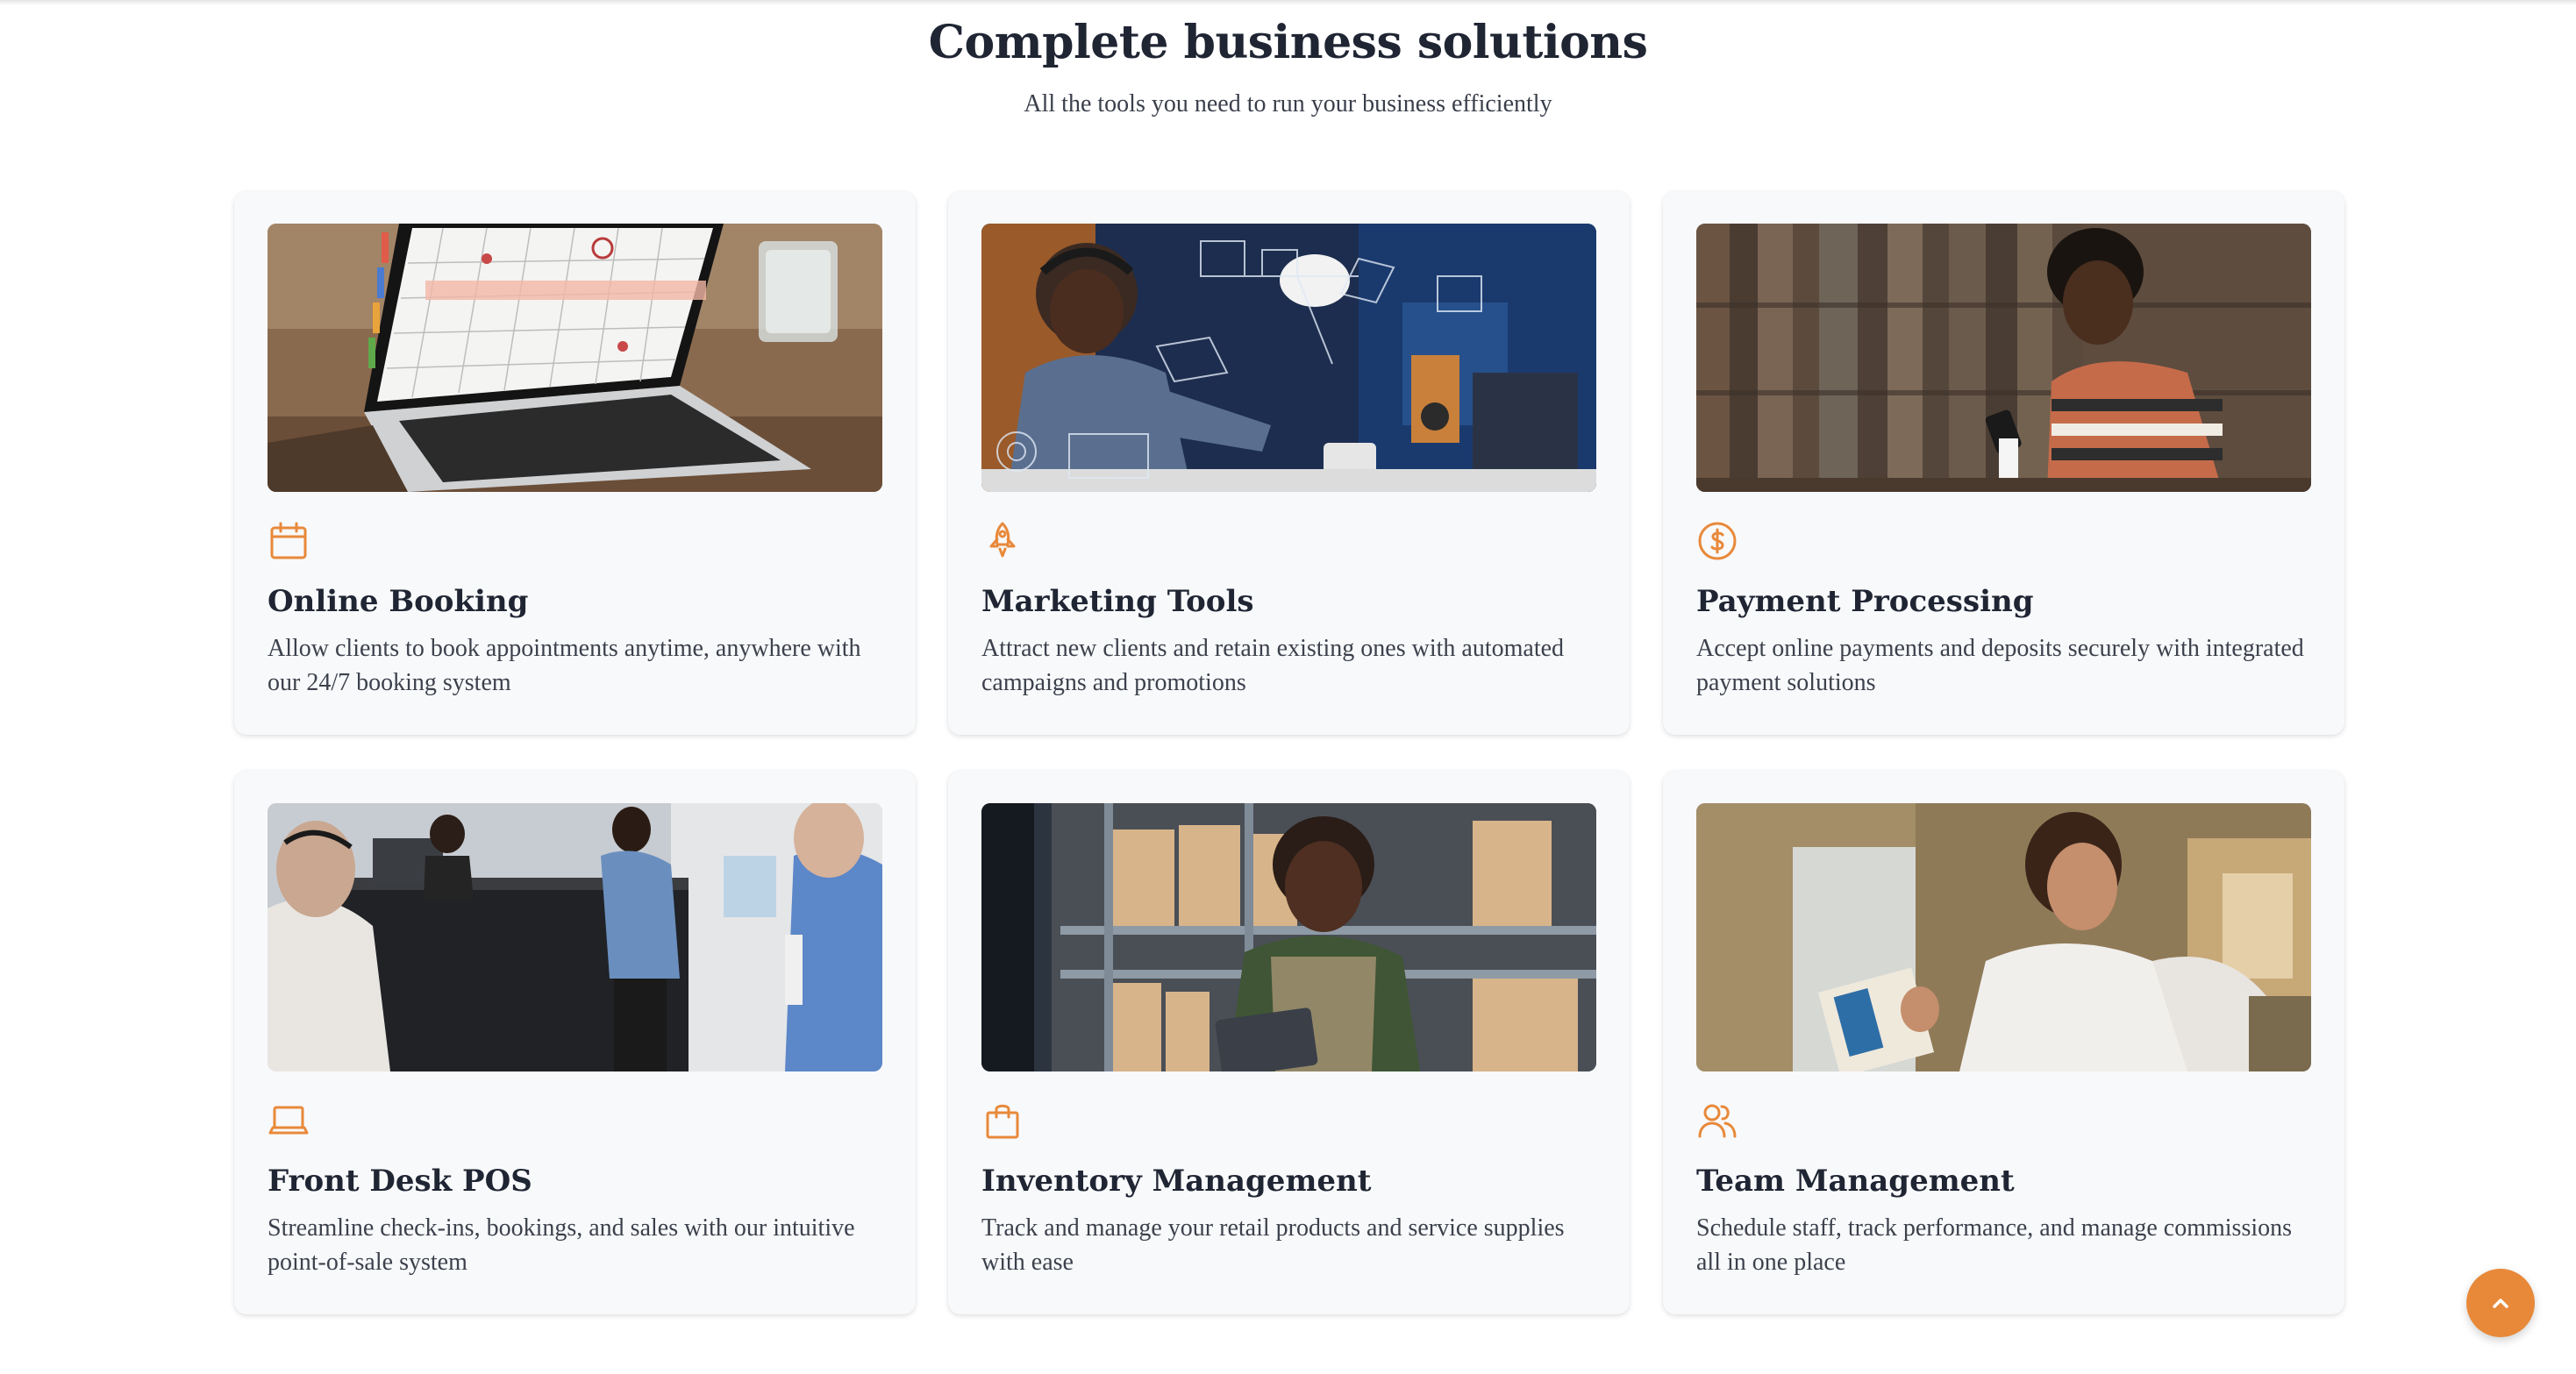 The image size is (2576, 1374). I want to click on card-title: Online Booking, so click(399, 601).